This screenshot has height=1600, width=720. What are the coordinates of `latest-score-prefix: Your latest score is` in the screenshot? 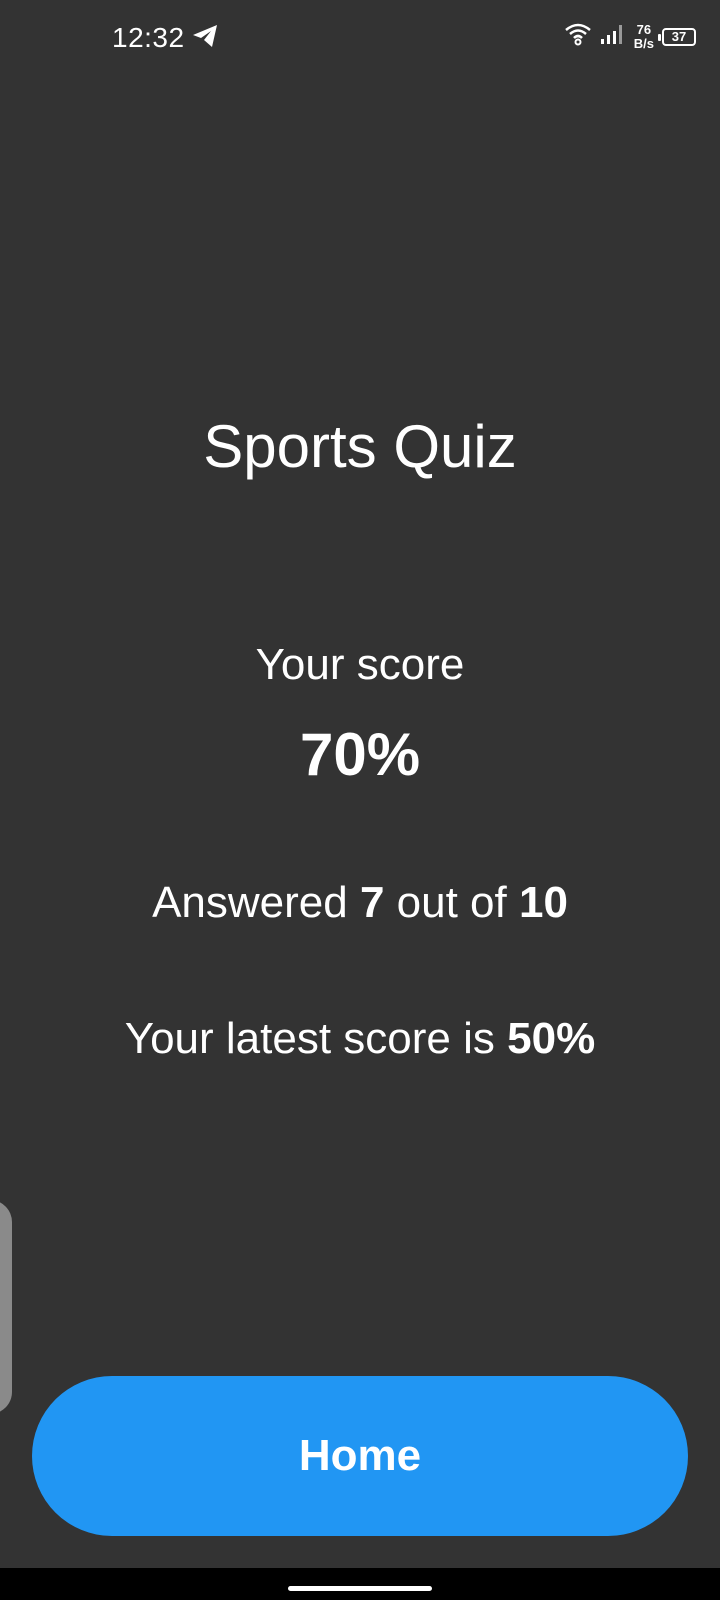 It's located at (316, 1038).